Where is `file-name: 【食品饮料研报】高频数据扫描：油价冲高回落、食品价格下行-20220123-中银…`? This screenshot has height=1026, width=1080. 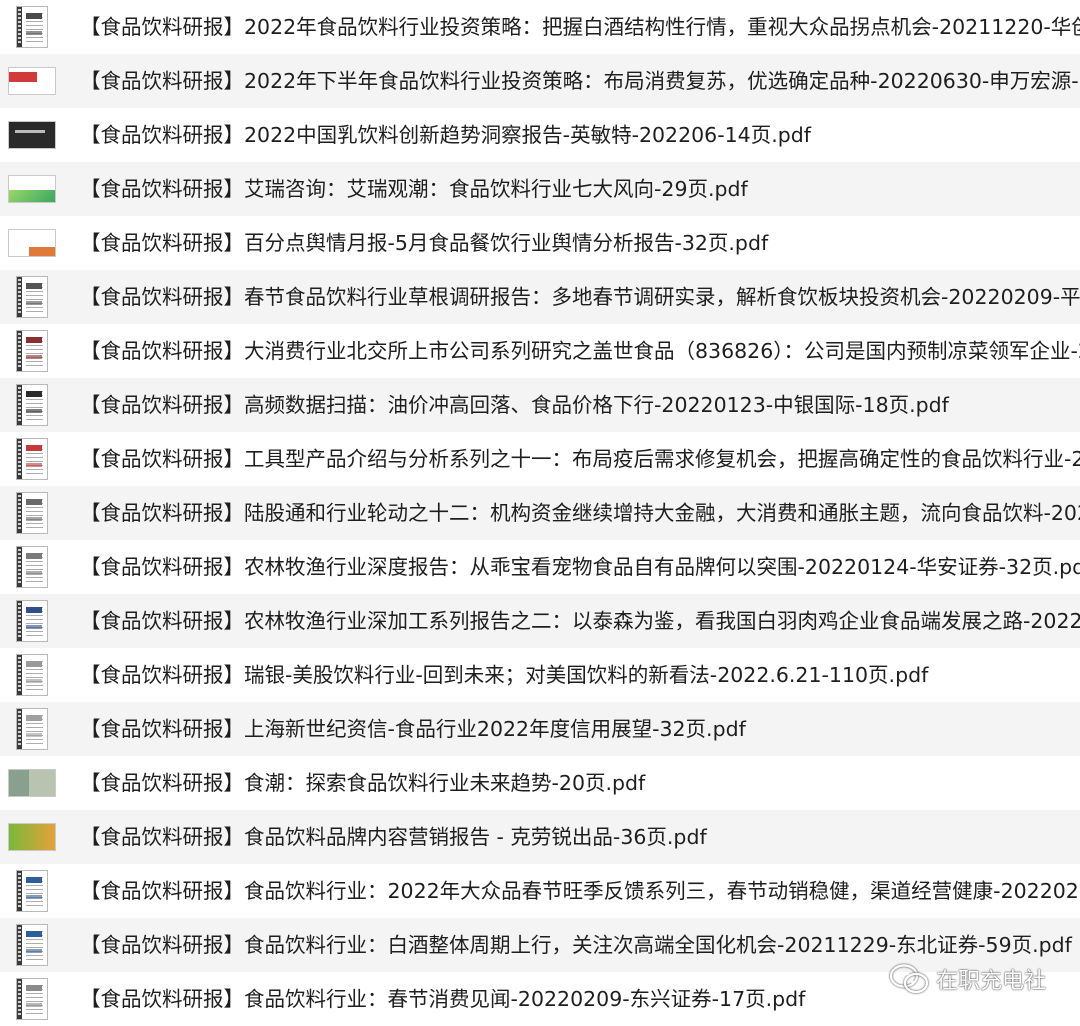 file-name: 【食品饮料研报】高频数据扫描：油价冲高回落、食品价格下行-20220123-中银… is located at coordinates (514, 405).